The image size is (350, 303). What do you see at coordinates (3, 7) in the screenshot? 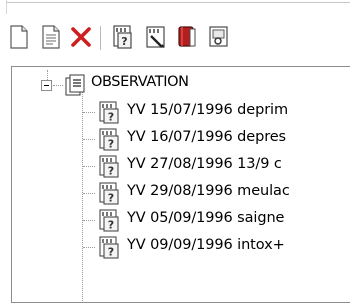
I see `panel-corner` at bounding box center [3, 7].